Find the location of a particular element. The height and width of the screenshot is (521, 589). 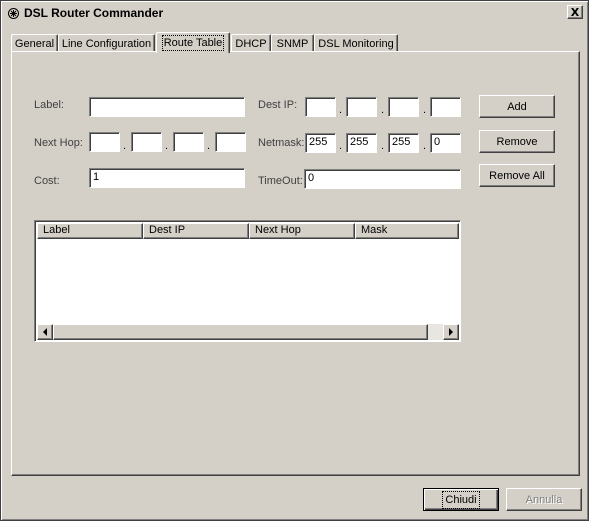

timeout-input: 0 is located at coordinates (382, 179).